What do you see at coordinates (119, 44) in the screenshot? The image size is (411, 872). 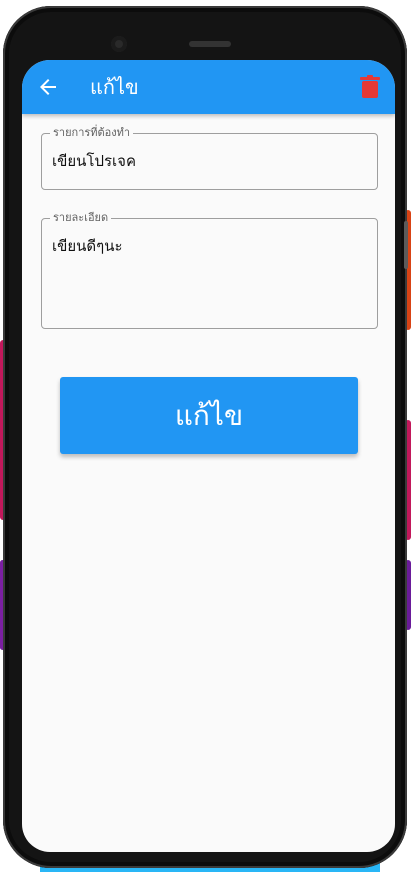 I see `front-camera` at bounding box center [119, 44].